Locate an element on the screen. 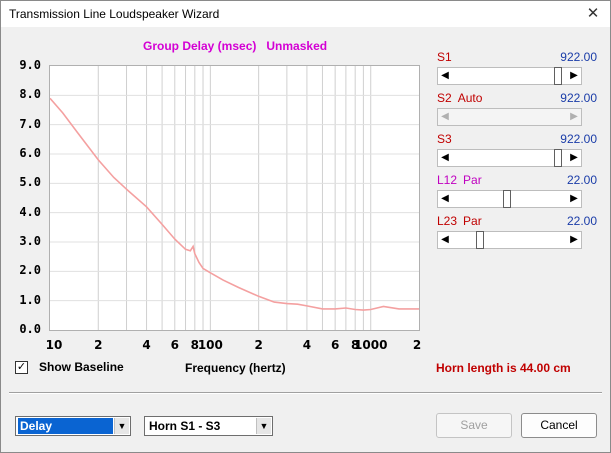  slider-name: S3 is located at coordinates (444, 139).